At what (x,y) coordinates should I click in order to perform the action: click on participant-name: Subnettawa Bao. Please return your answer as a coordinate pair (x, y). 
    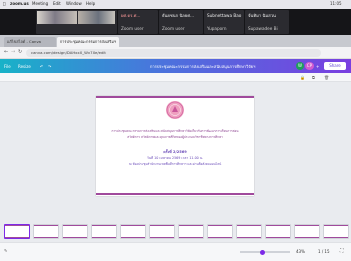
    Looking at the image, I should click on (224, 15).